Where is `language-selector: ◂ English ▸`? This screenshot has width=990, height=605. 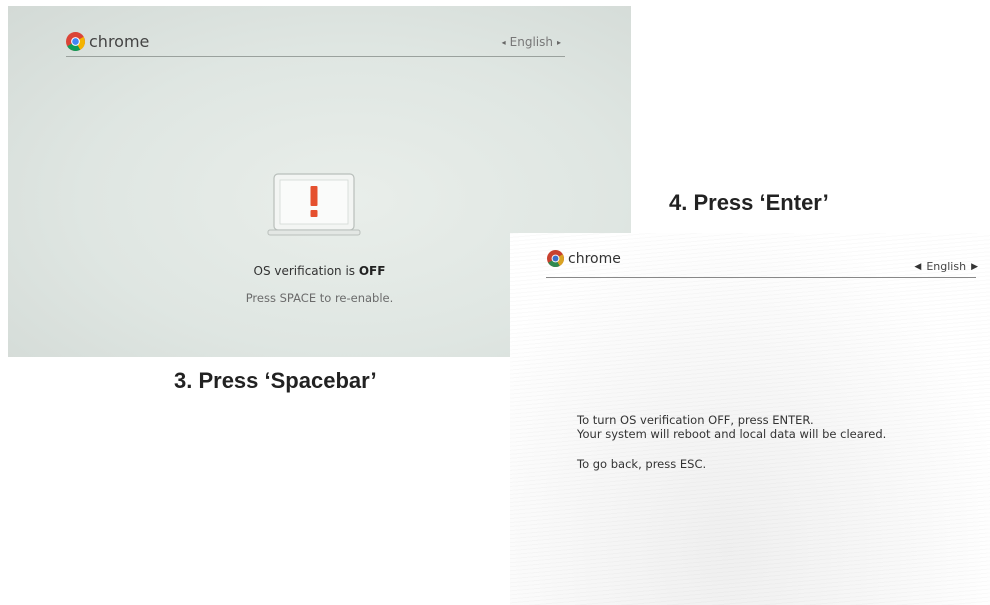 language-selector: ◂ English ▸ is located at coordinates (531, 42).